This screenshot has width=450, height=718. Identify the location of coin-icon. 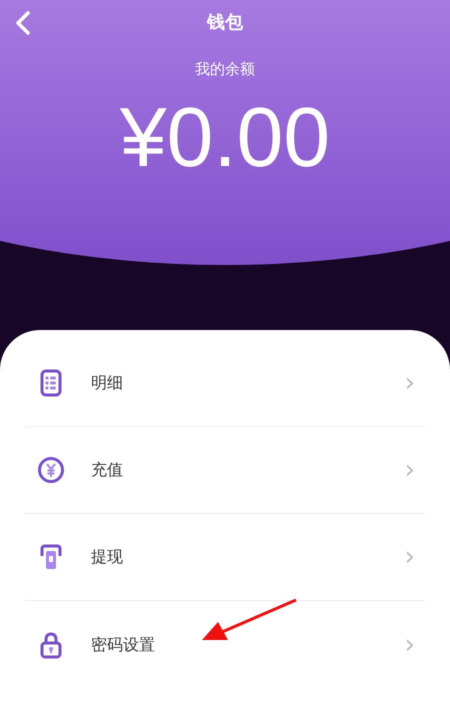
(51, 470).